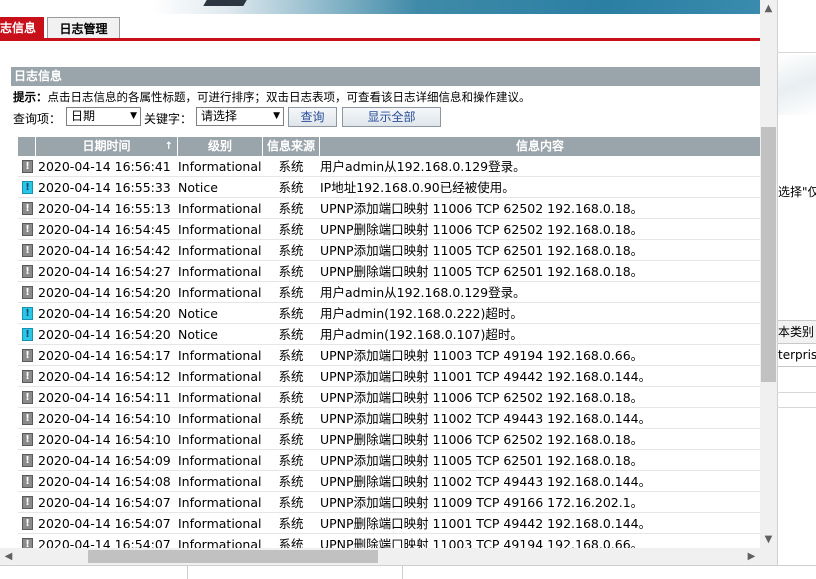  I want to click on cell-datetime: 2020-04-14 16:54:09, so click(104, 460).